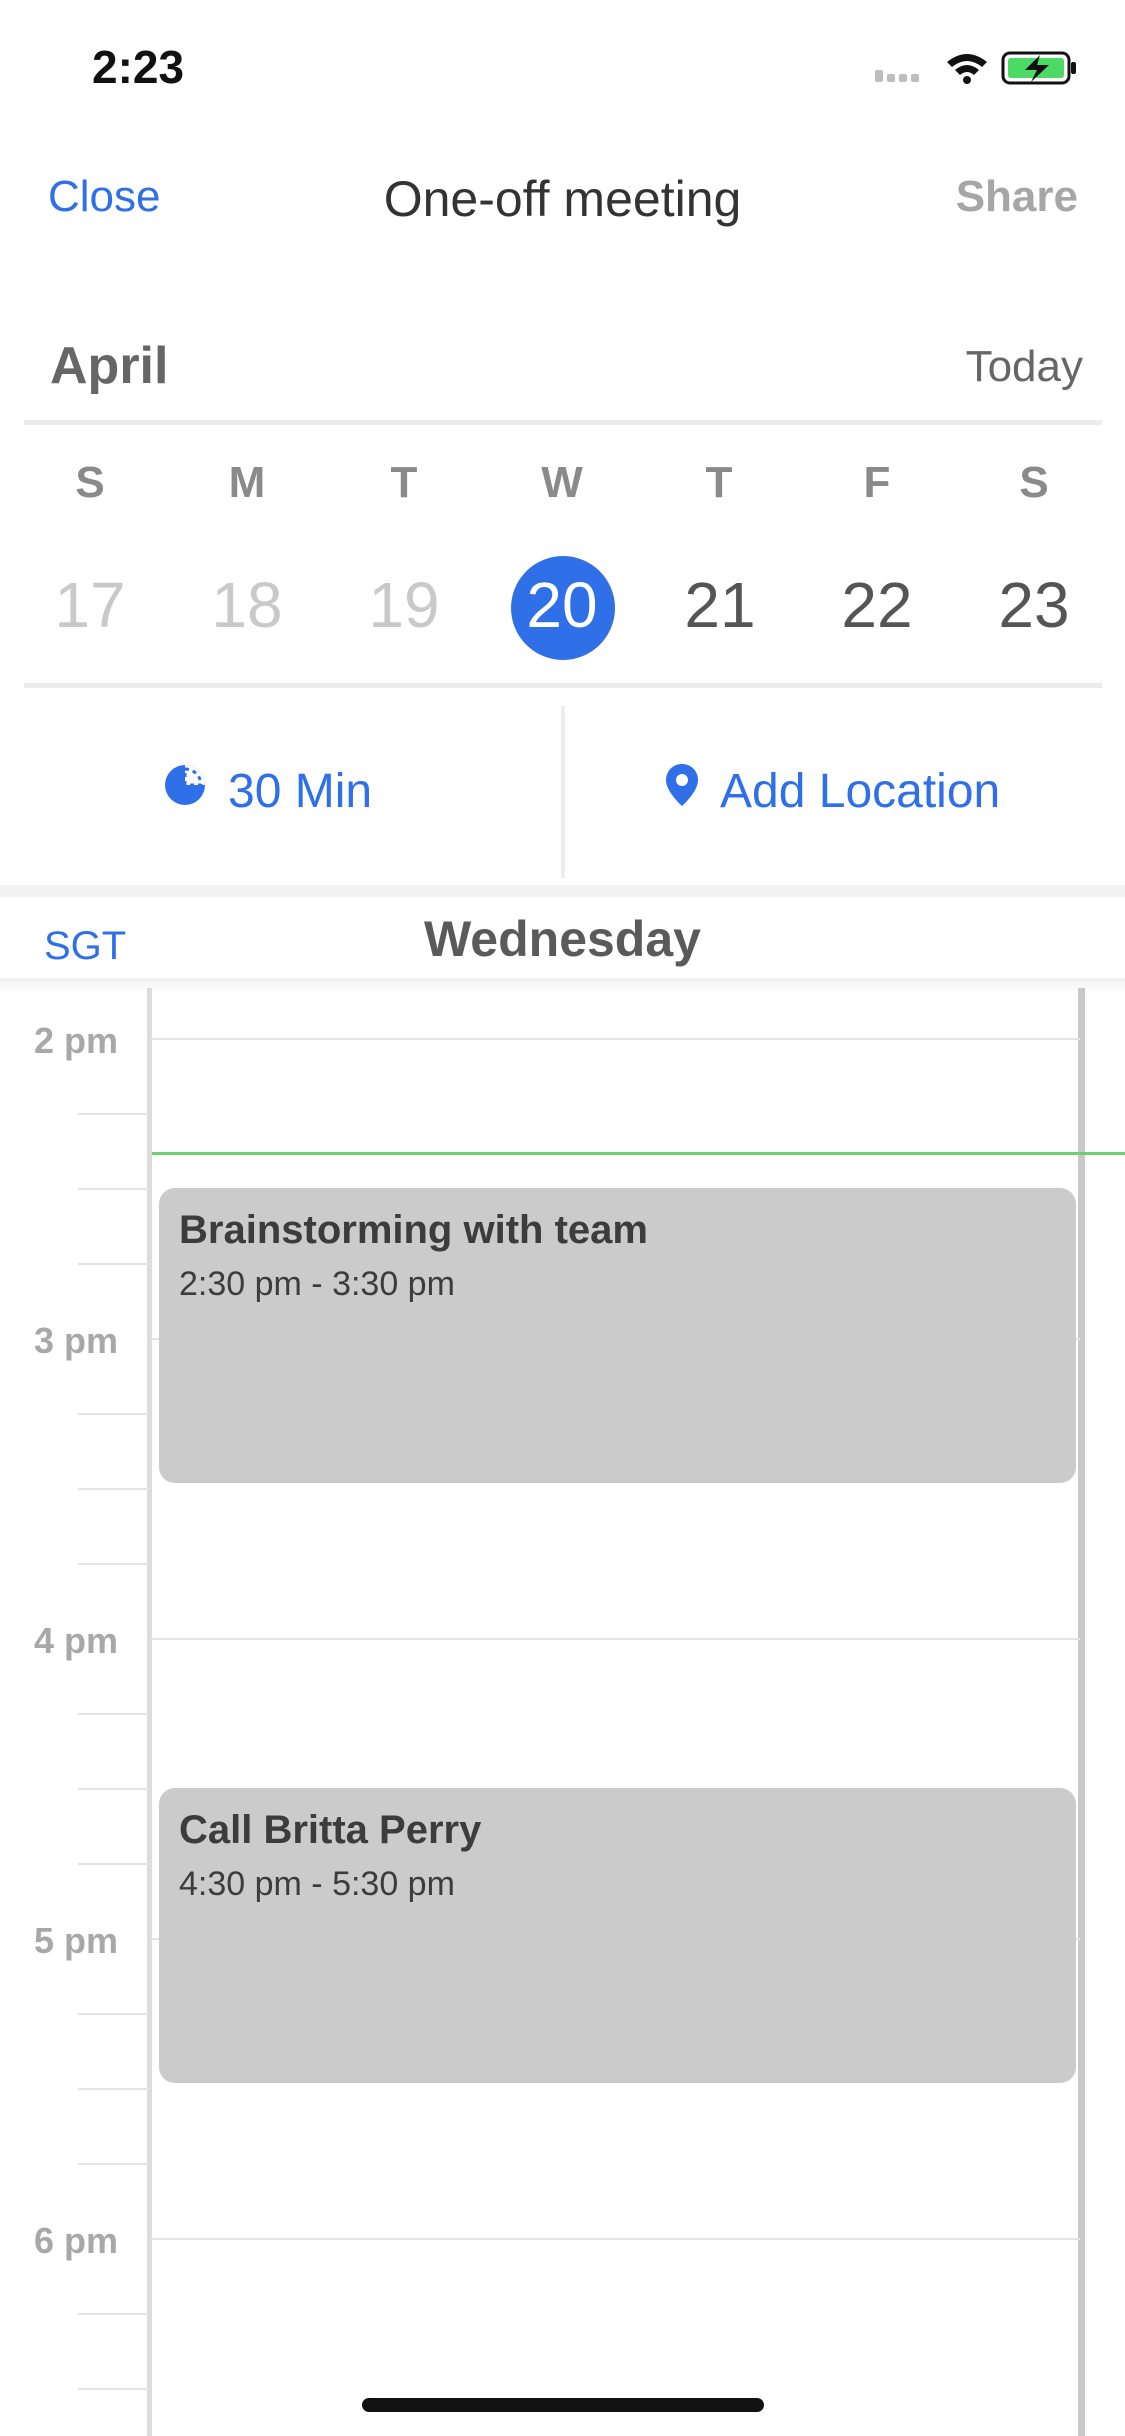  Describe the element at coordinates (317, 1884) in the screenshot. I see `event-time: 4:30 pm - 5:30 pm` at that location.